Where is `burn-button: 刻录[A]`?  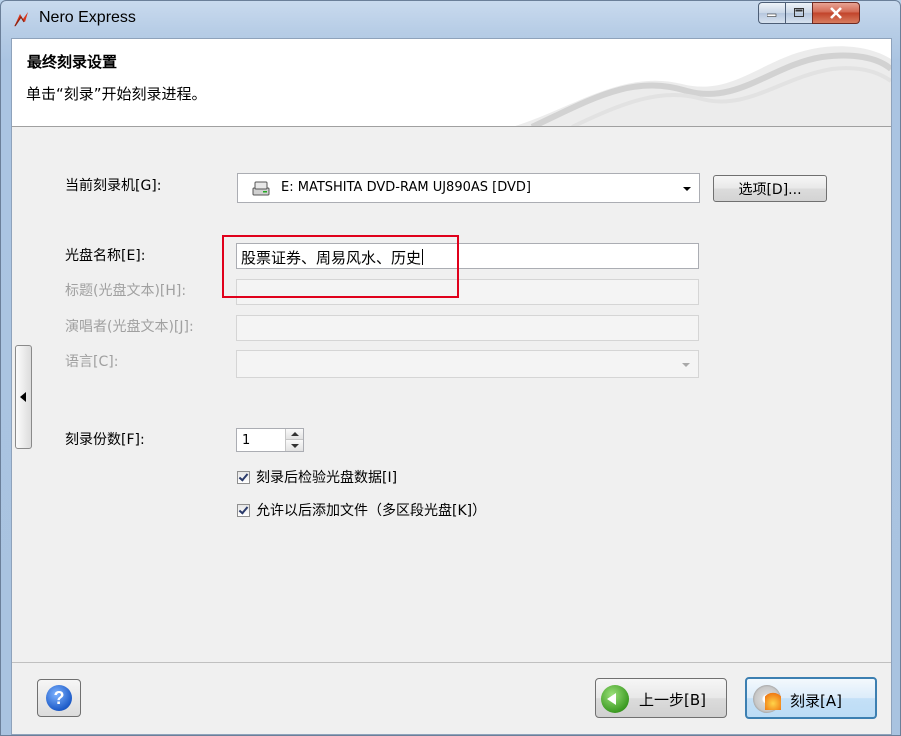 burn-button: 刻录[A] is located at coordinates (811, 698).